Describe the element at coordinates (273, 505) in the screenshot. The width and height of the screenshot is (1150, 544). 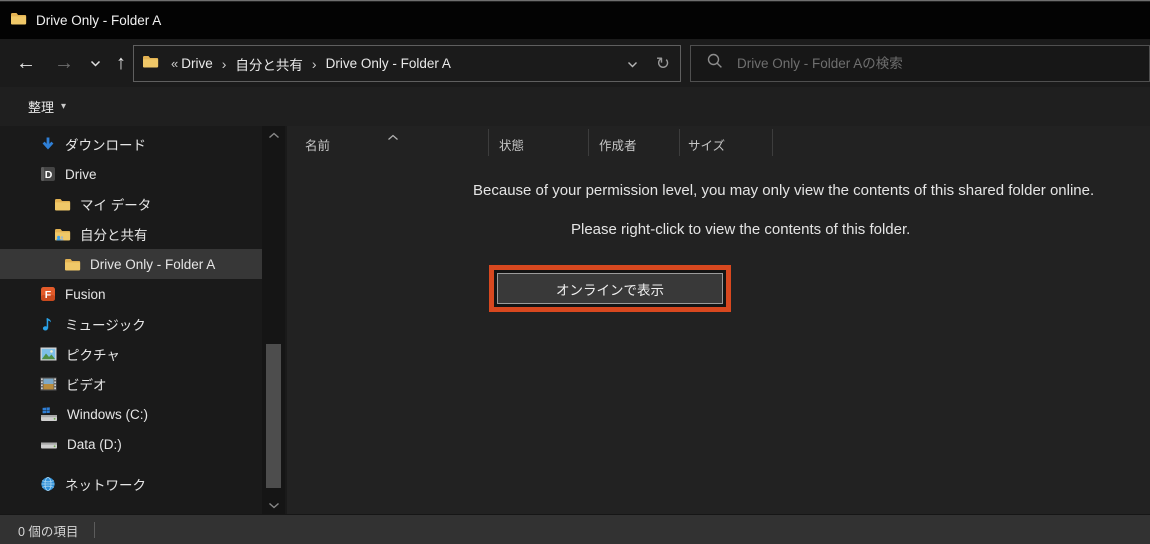
I see `scroll-down-icon` at that location.